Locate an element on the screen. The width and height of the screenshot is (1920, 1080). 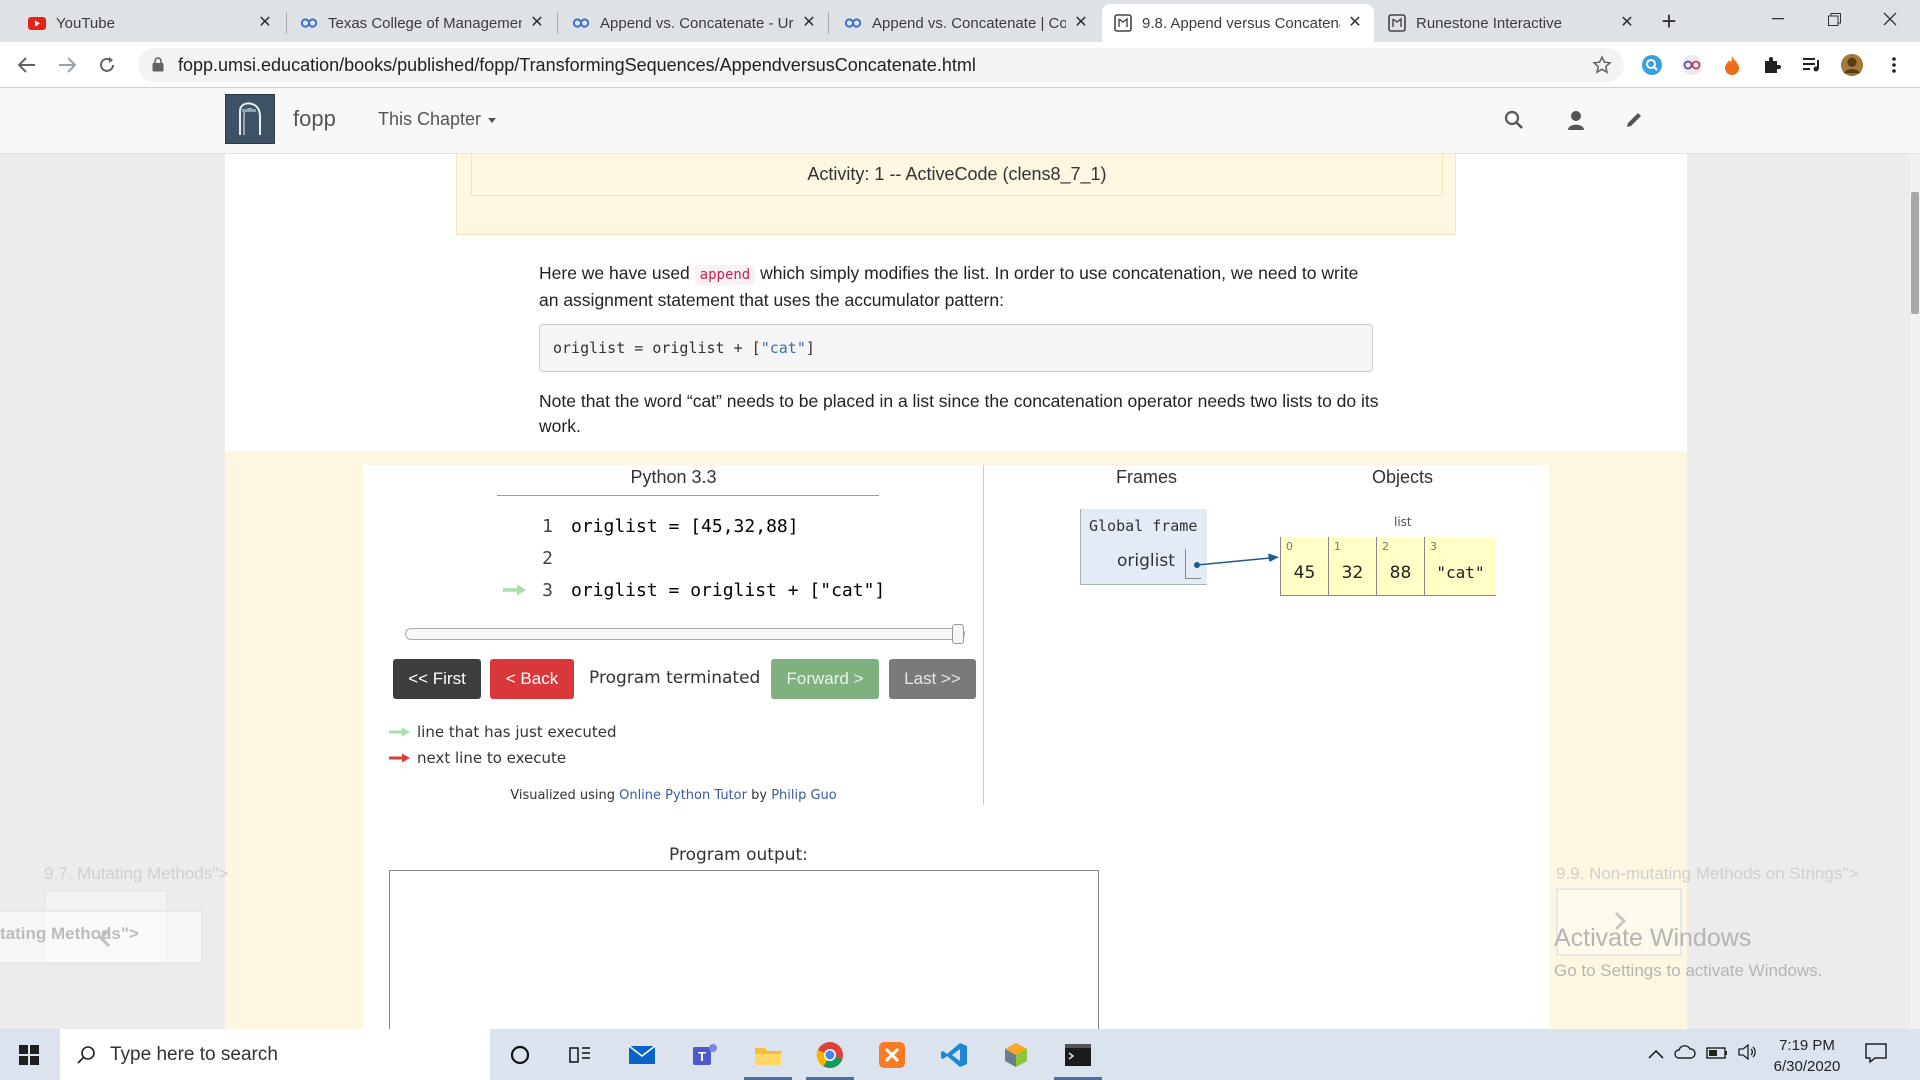
clock-date: 6/30/2020 is located at coordinates (1807, 1066).